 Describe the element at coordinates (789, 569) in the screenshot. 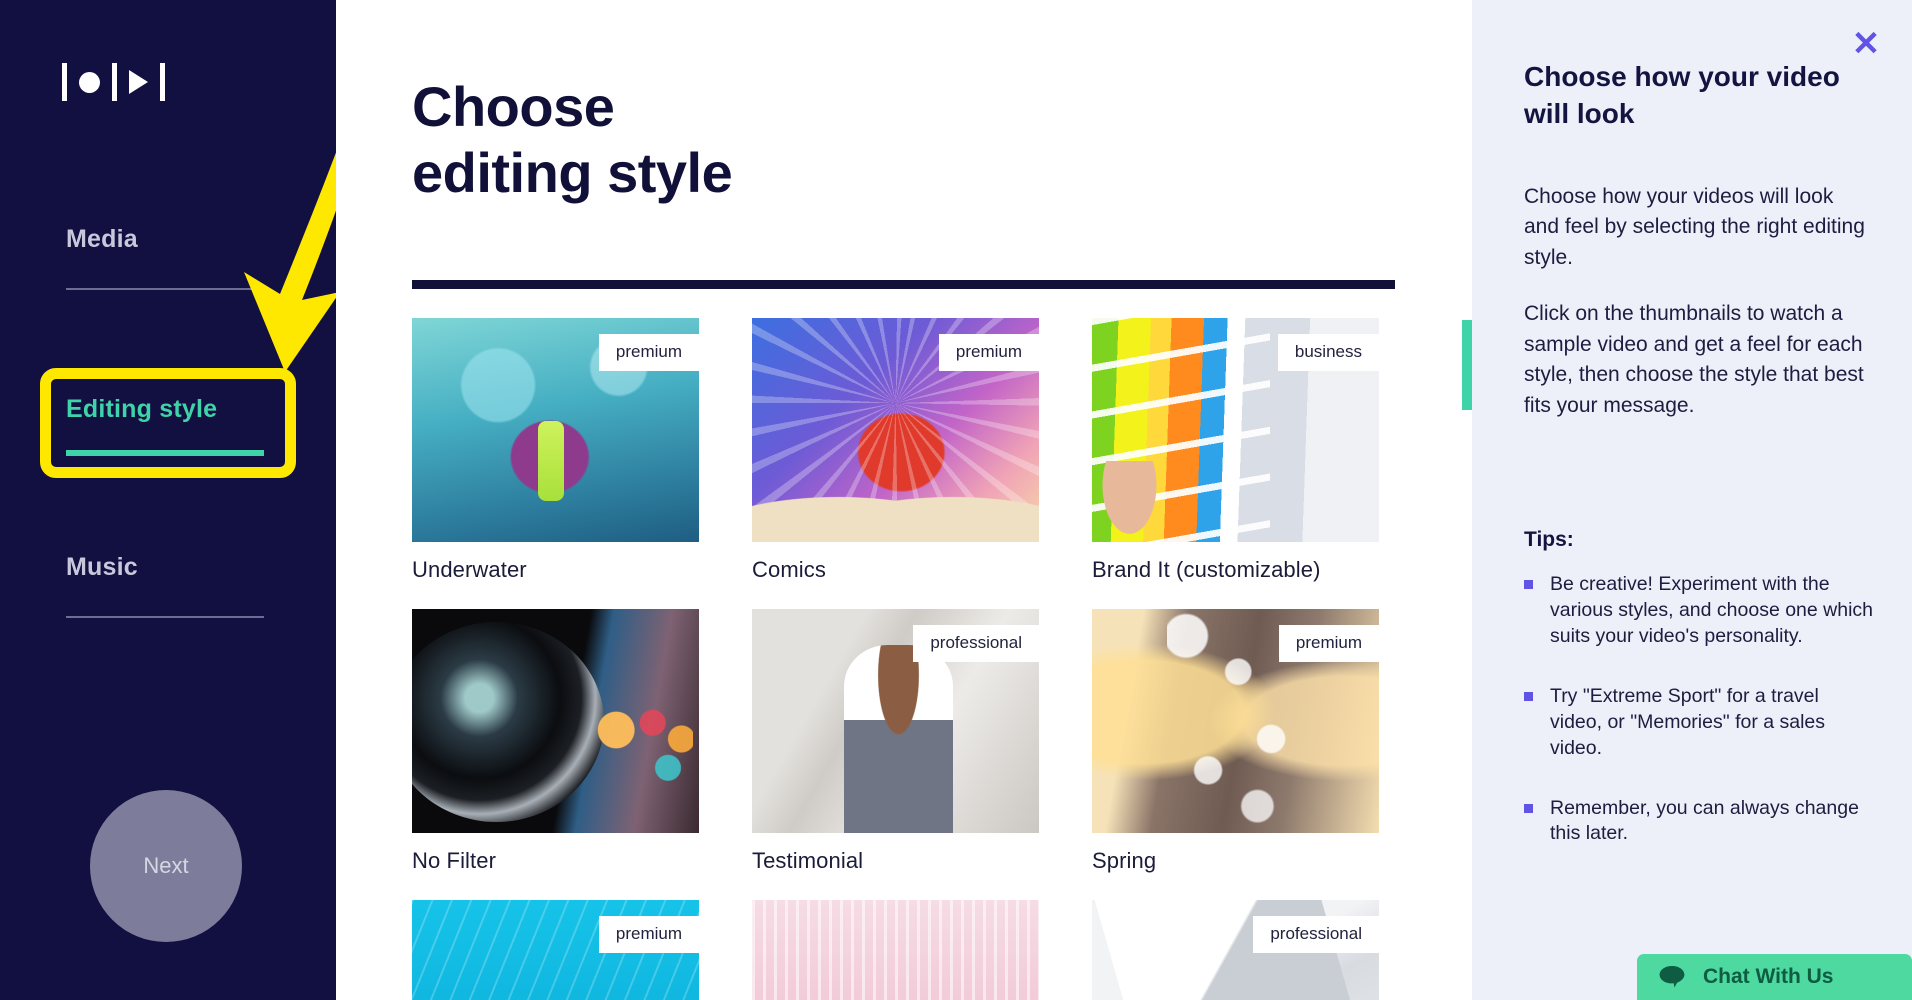

I see `style-card-label: Comics` at that location.